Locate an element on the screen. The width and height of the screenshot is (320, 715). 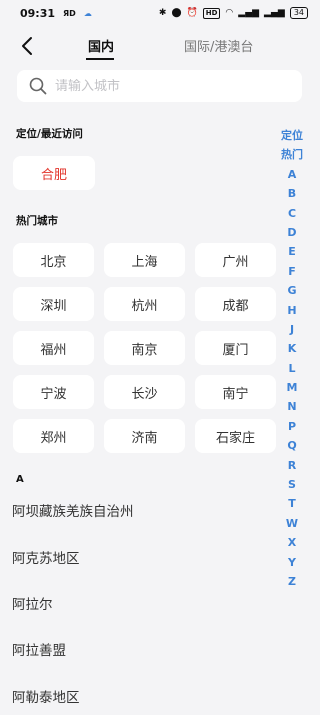
hot-city-chip: 广州 is located at coordinates (235, 260).